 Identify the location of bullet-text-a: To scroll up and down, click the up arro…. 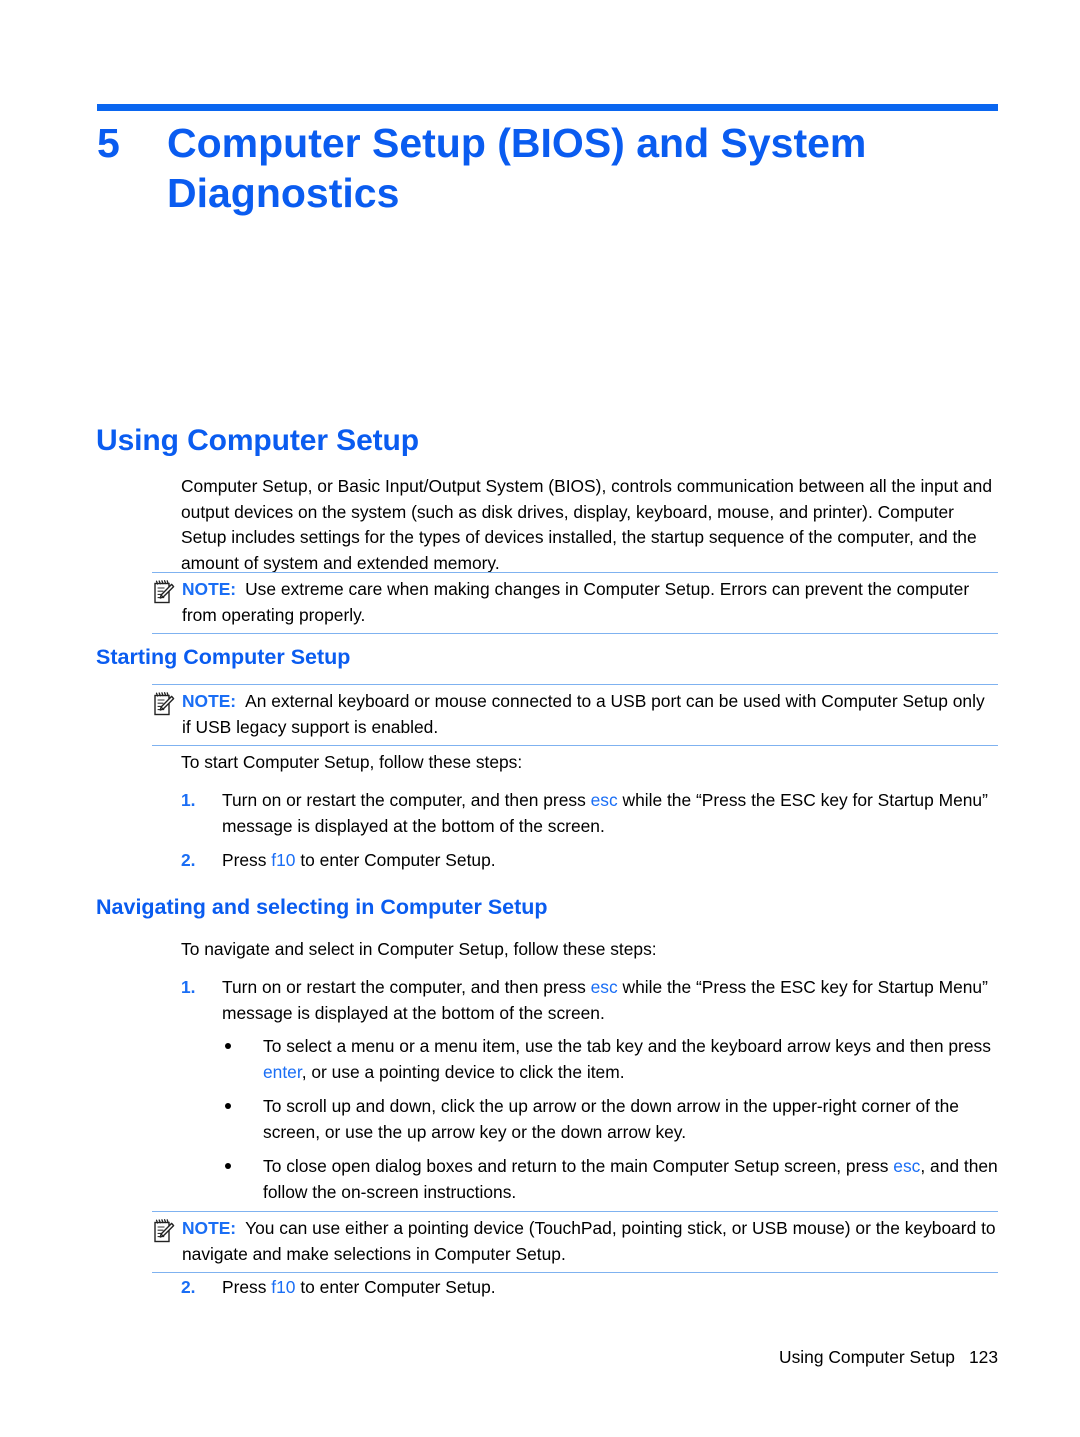
(611, 1119).